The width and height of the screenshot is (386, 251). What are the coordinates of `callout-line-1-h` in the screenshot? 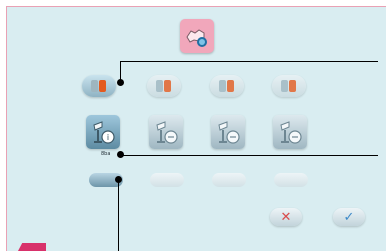 It's located at (249, 61).